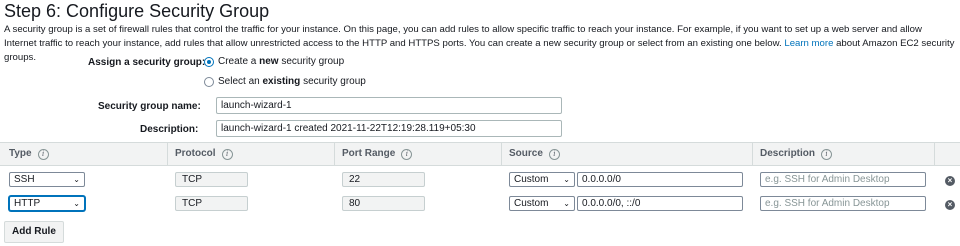 This screenshot has width=960, height=246. Describe the element at coordinates (47, 203) in the screenshot. I see `rule-type-select: HTTP ⌄` at that location.